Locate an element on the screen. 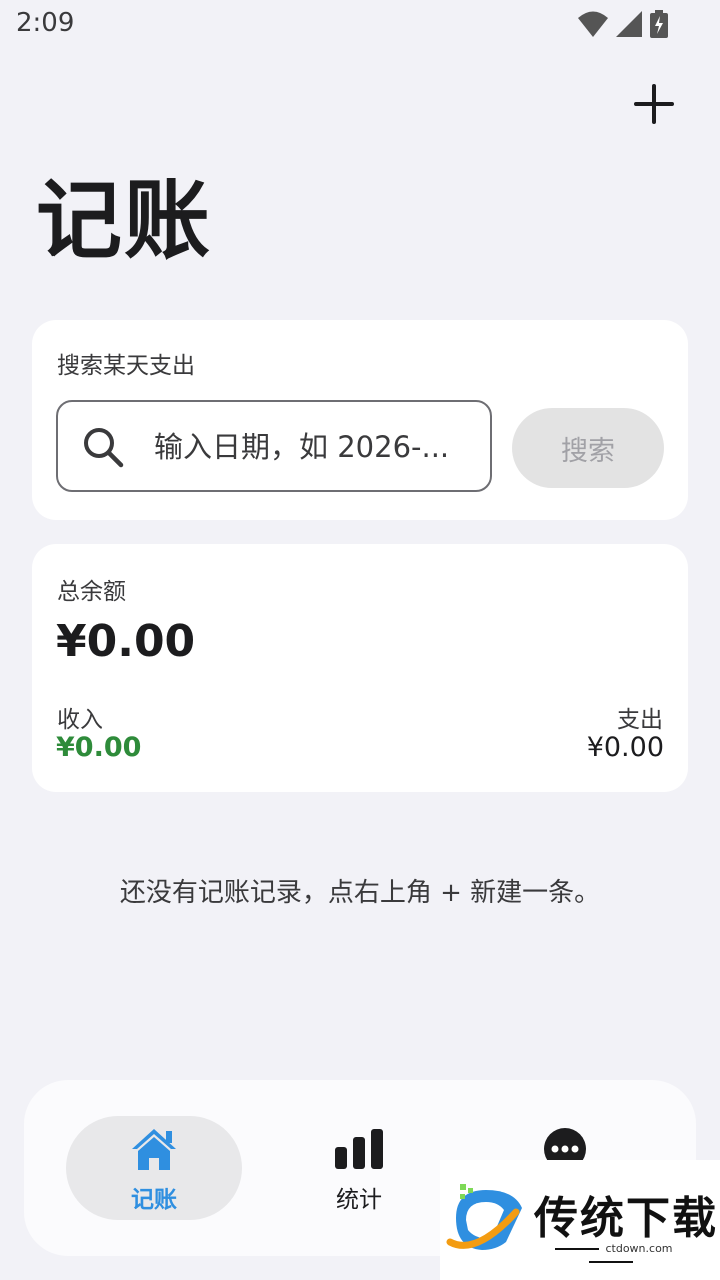 The image size is (720, 1280). search-card-title: 搜索某天支出 is located at coordinates (126, 366).